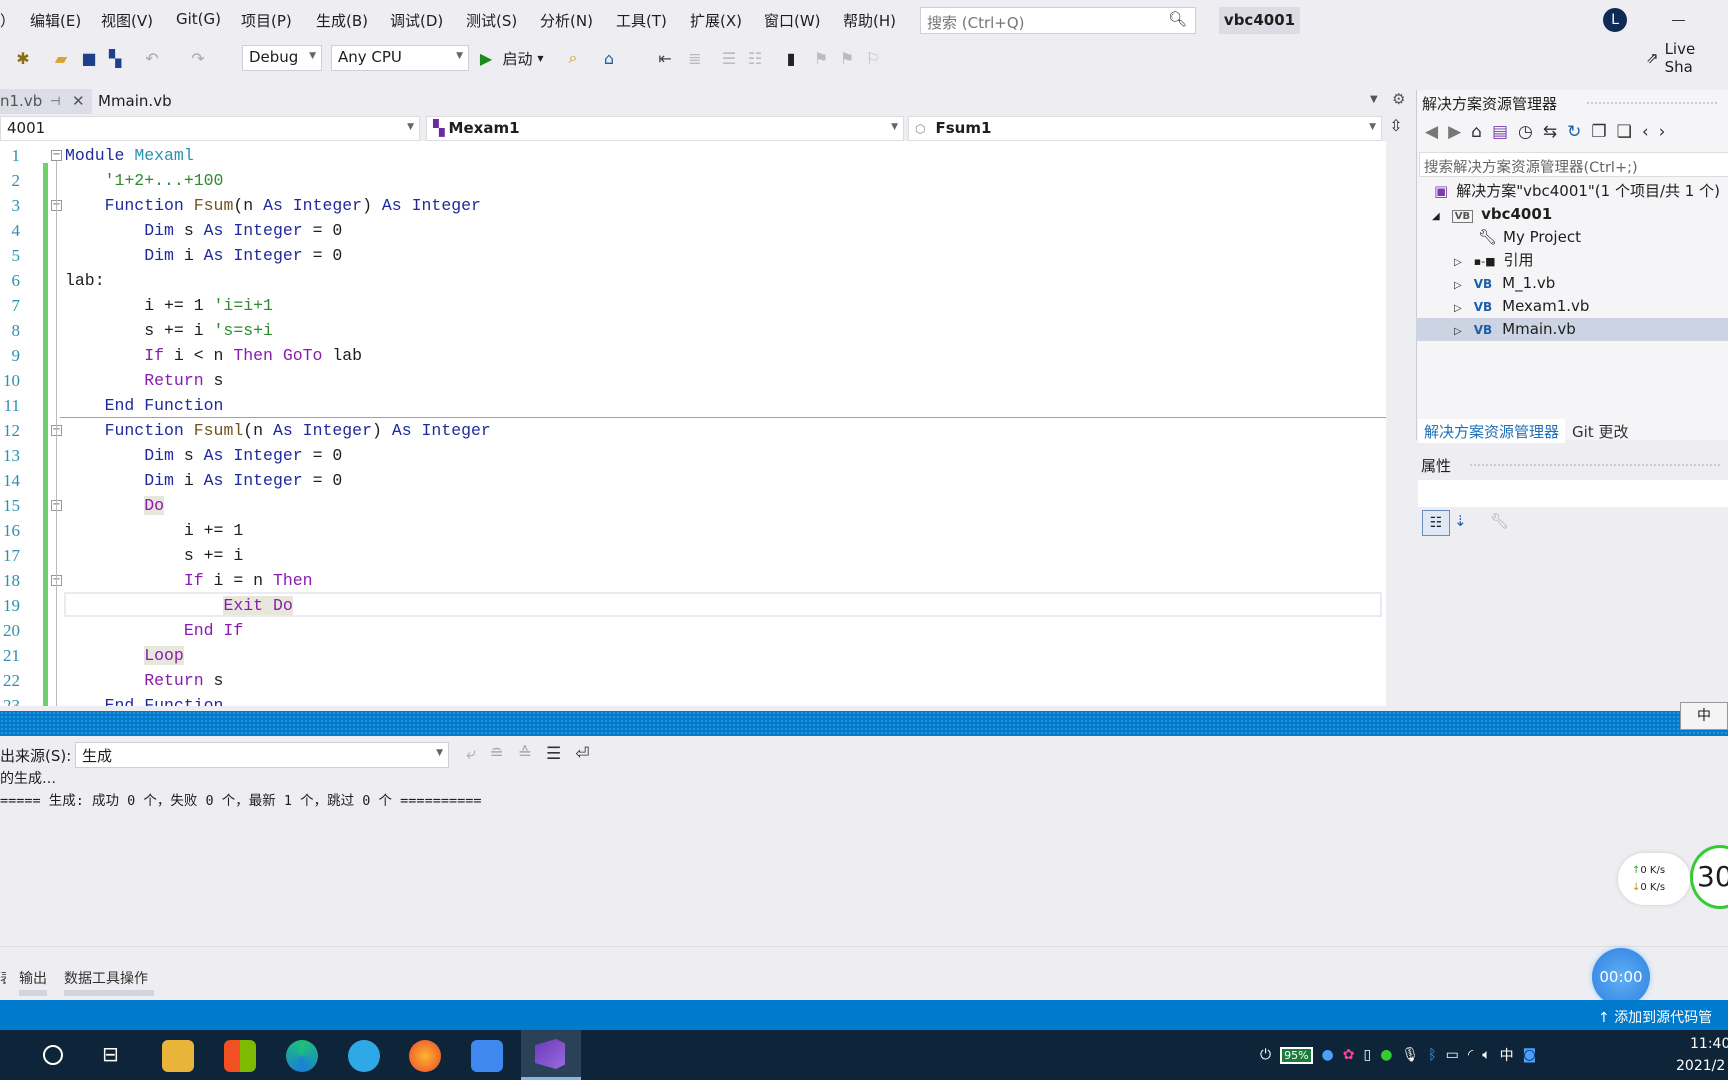  Describe the element at coordinates (1573, 164) in the screenshot. I see `se-search-input: 搜索解决方案资源管理器(Ctrl+;)` at that location.